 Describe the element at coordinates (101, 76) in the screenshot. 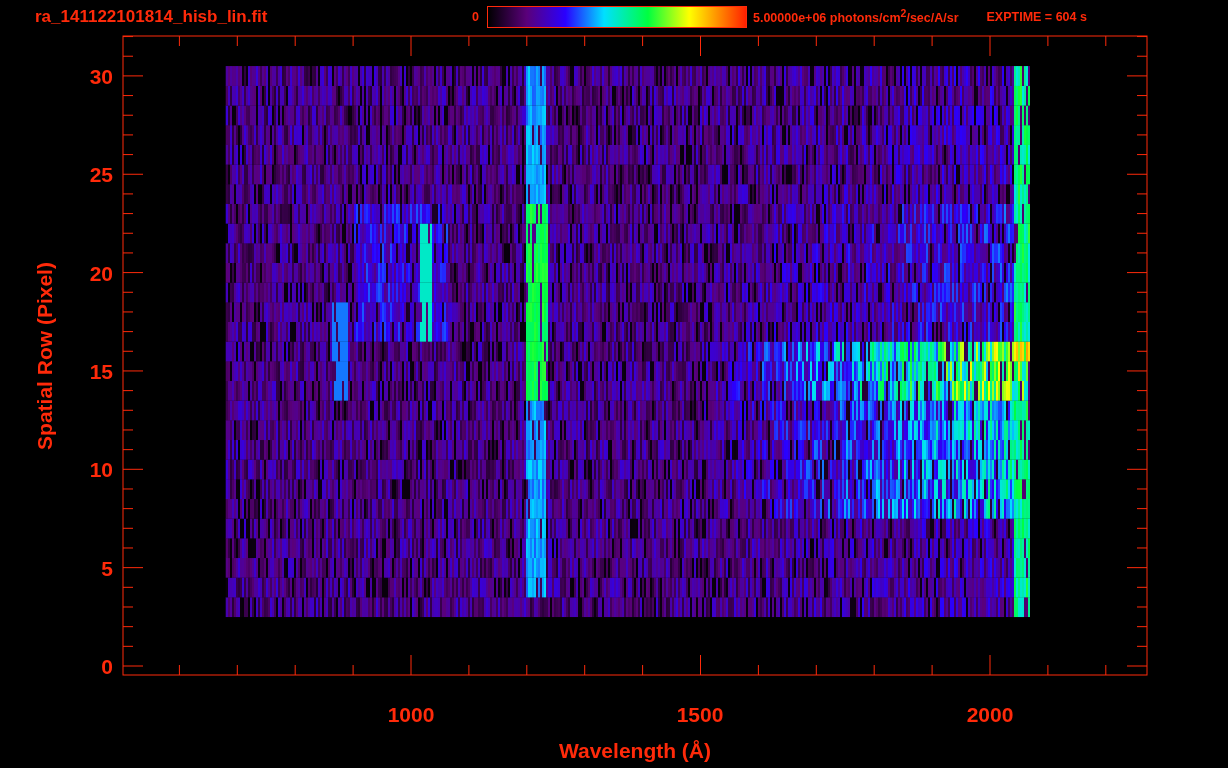

I see `tick-label: 30` at that location.